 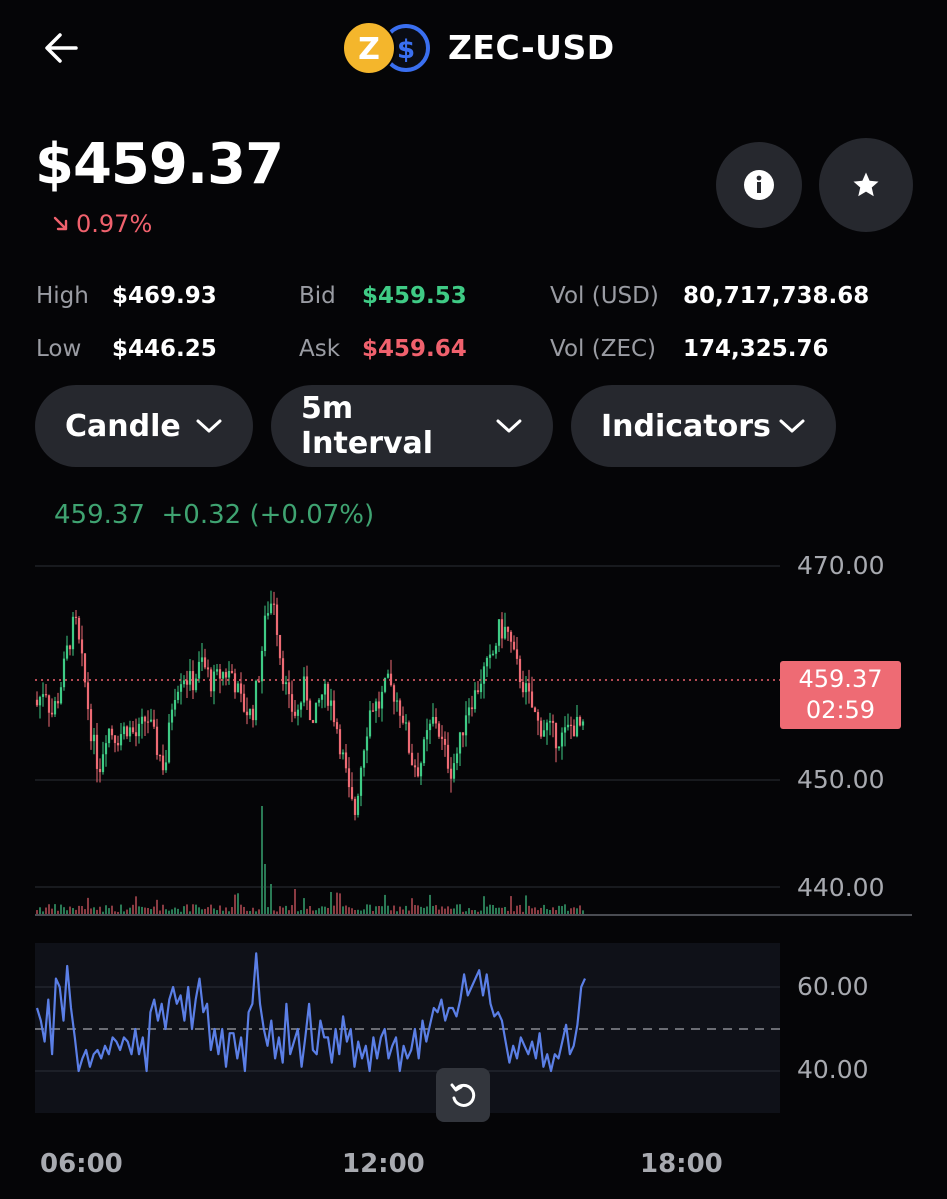 What do you see at coordinates (840, 710) in the screenshot?
I see `price-tag-countdown: 02:59` at bounding box center [840, 710].